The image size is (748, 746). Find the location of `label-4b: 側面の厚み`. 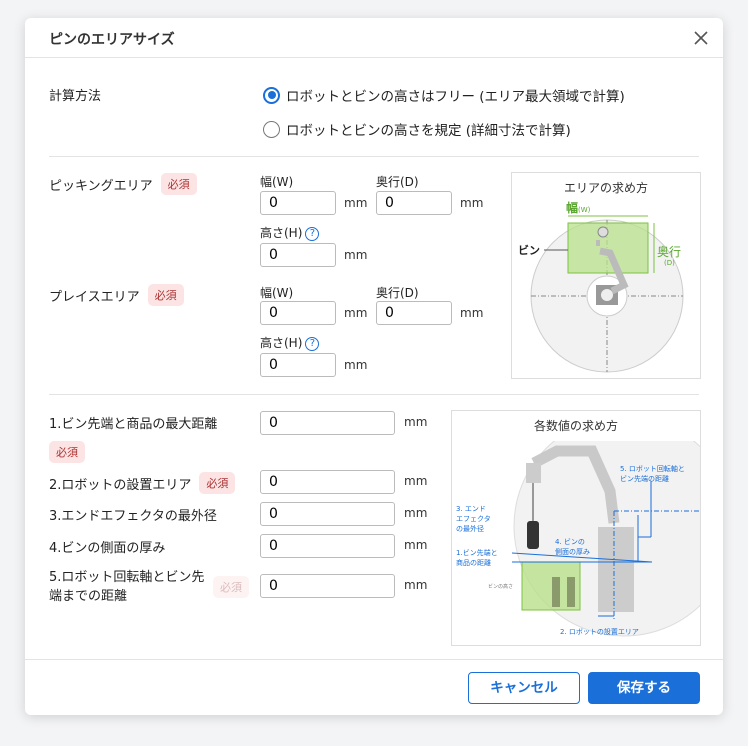

label-4b: 側面の厚み is located at coordinates (572, 552).